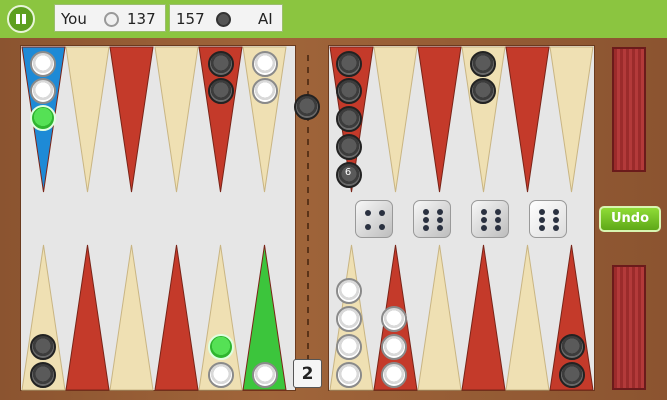  Describe the element at coordinates (630, 219) in the screenshot. I see `undo-button: Undo` at that location.